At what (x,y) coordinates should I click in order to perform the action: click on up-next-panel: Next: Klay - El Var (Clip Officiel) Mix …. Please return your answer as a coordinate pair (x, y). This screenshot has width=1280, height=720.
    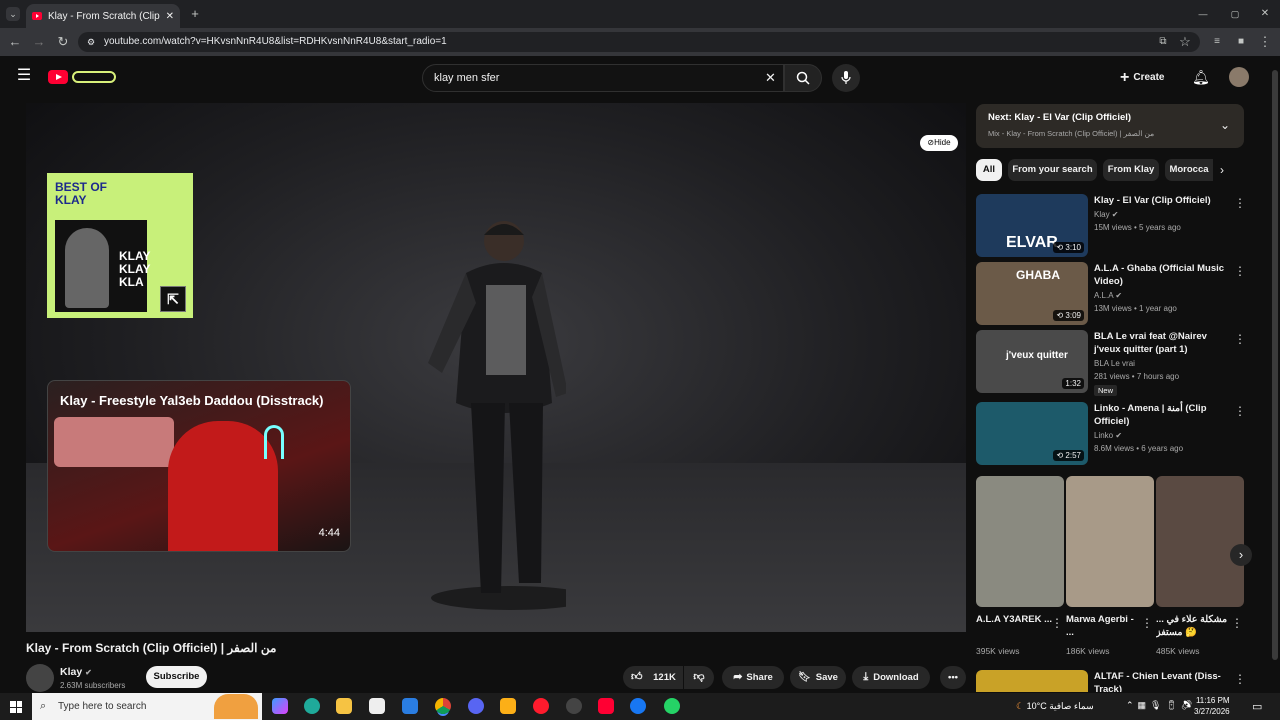
    Looking at the image, I should click on (1110, 126).